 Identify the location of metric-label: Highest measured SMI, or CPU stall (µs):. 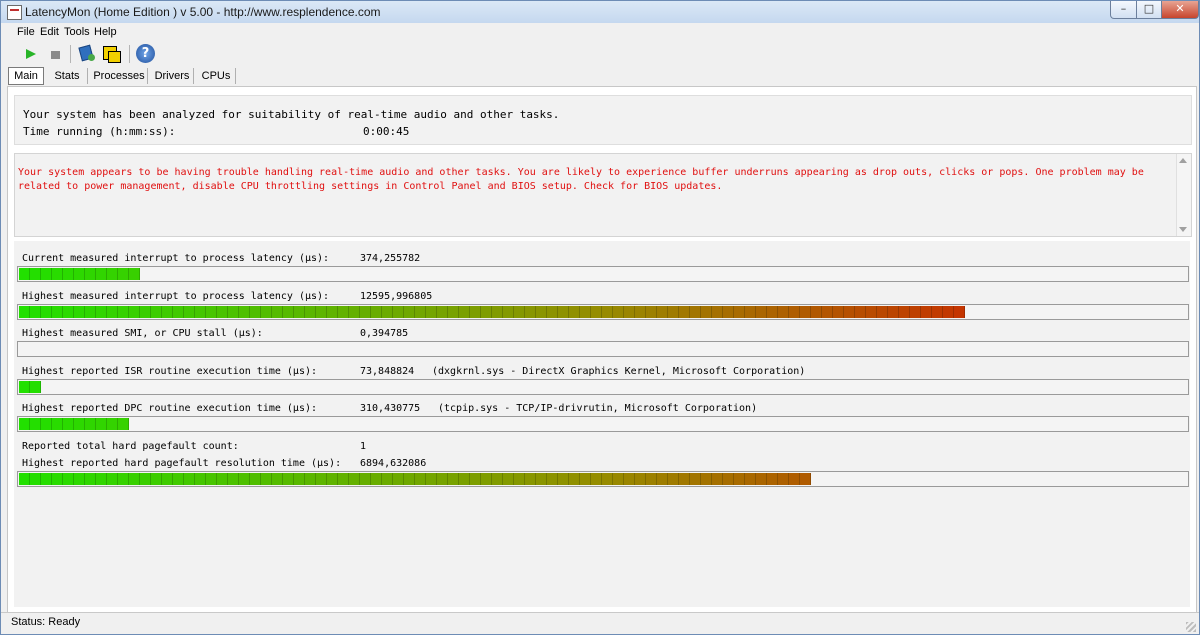
(142, 333).